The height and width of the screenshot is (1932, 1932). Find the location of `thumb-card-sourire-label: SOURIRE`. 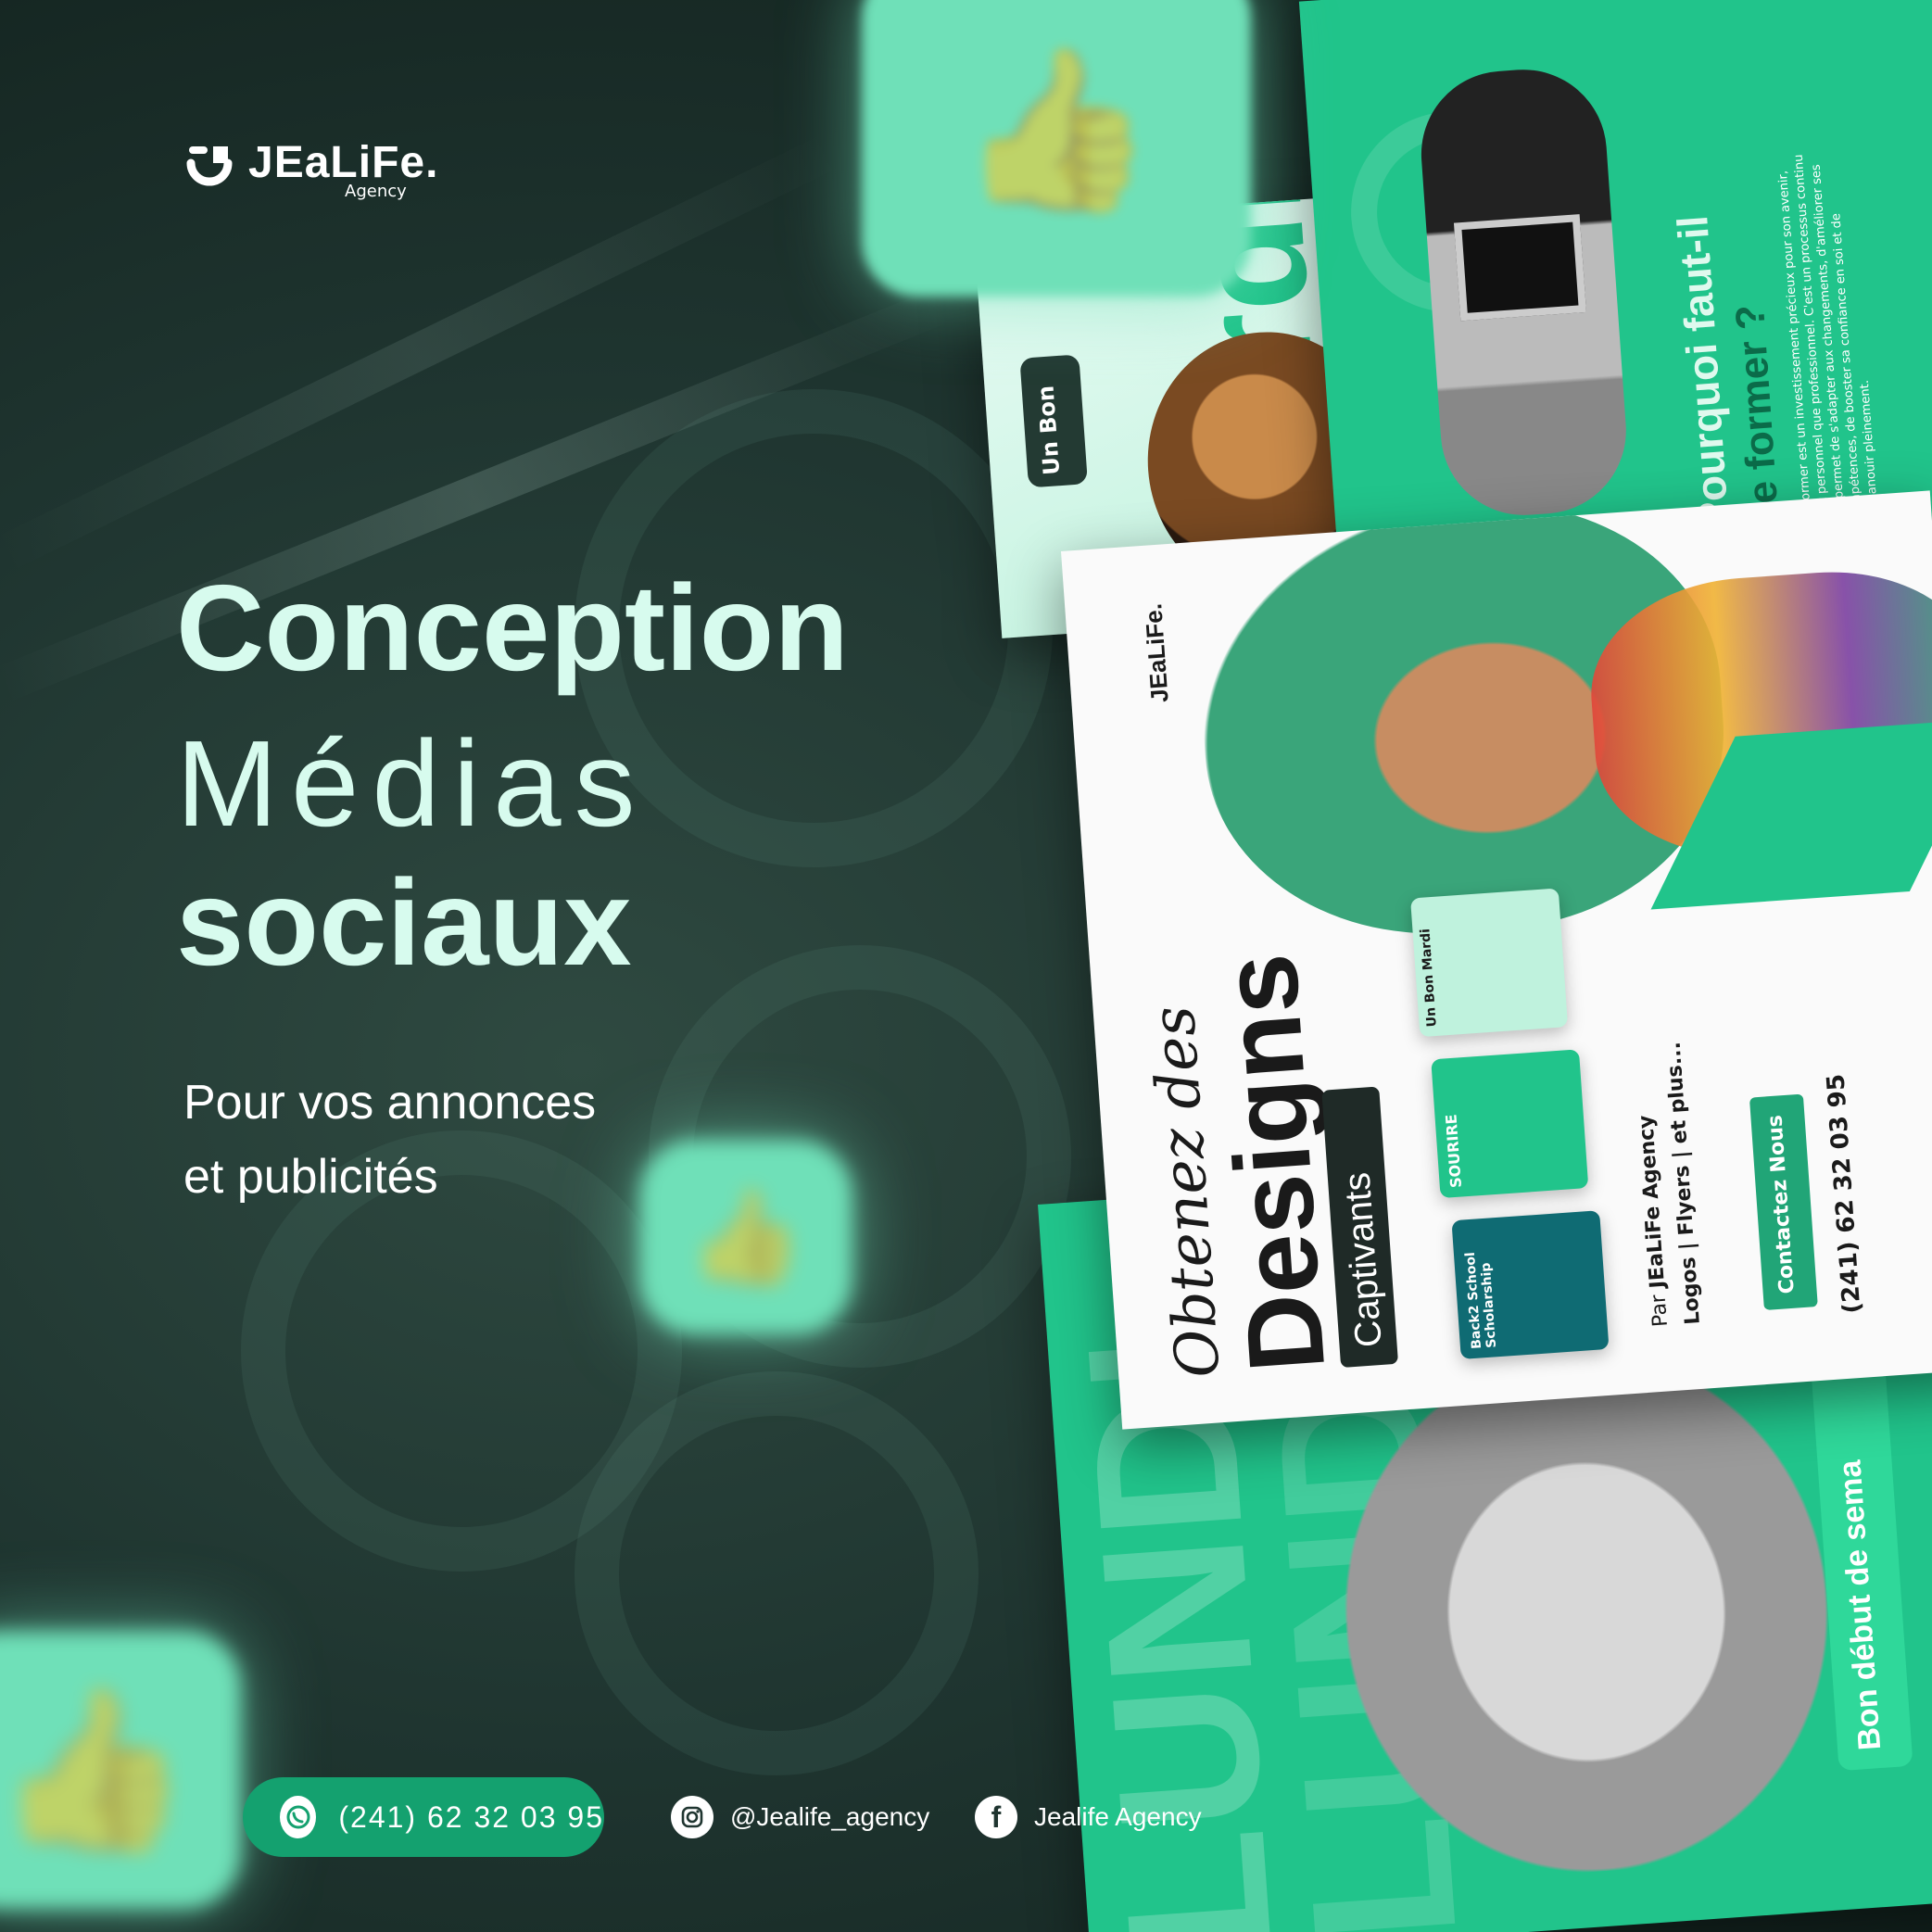

thumb-card-sourire-label: SOURIRE is located at coordinates (1453, 1151).